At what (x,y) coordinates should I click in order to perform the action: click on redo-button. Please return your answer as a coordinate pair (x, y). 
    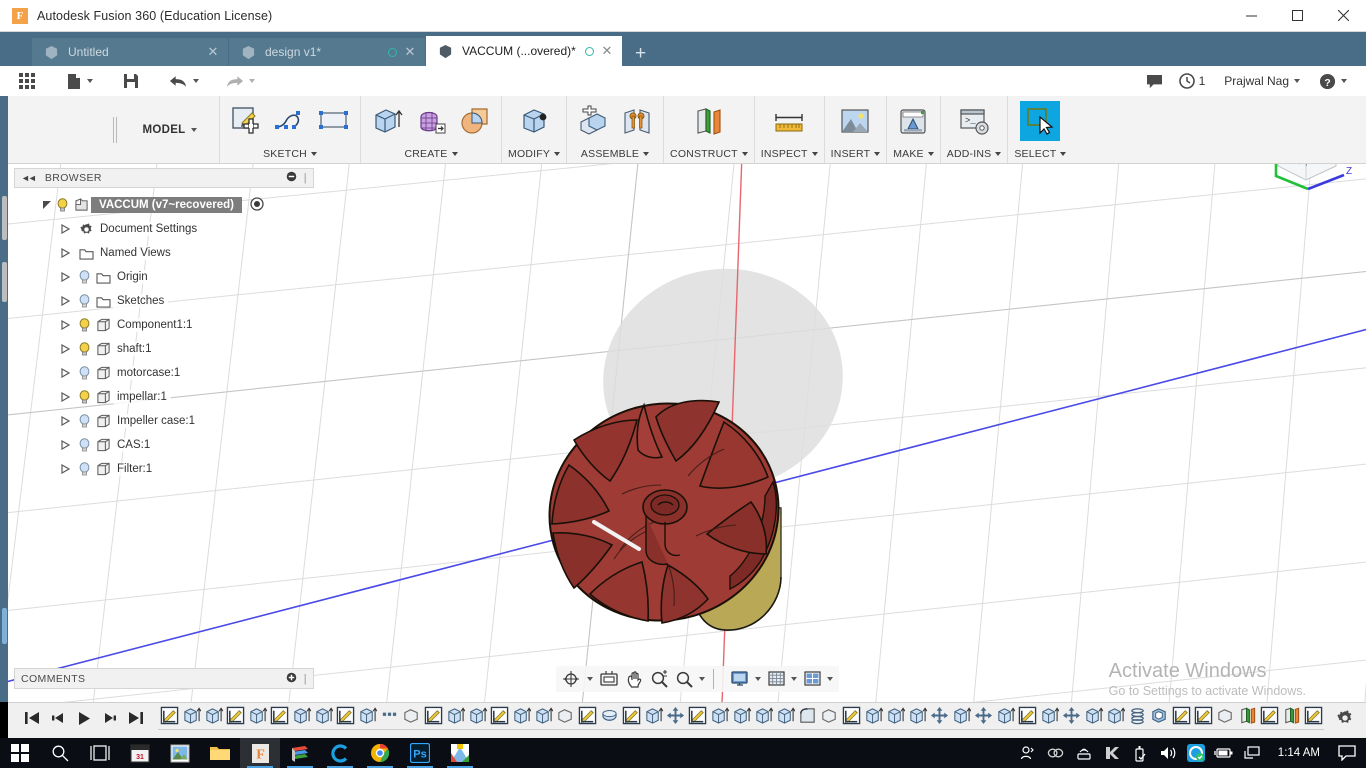
    Looking at the image, I should click on (240, 81).